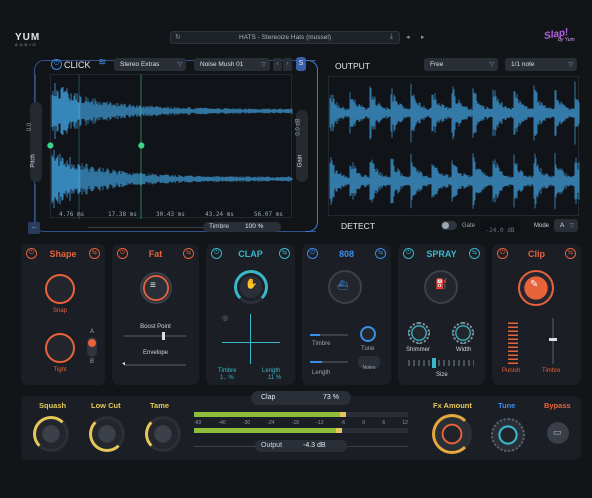  What do you see at coordinates (534, 284) in the screenshot?
I see `pencil-icon: ✎` at bounding box center [534, 284].